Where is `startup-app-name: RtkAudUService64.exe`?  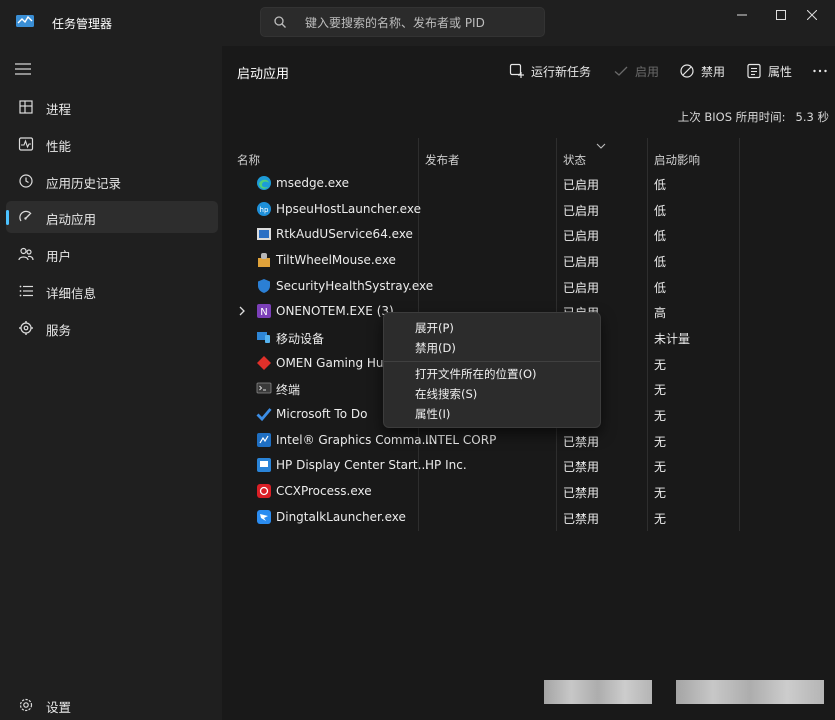 startup-app-name: RtkAudUService64.exe is located at coordinates (344, 234).